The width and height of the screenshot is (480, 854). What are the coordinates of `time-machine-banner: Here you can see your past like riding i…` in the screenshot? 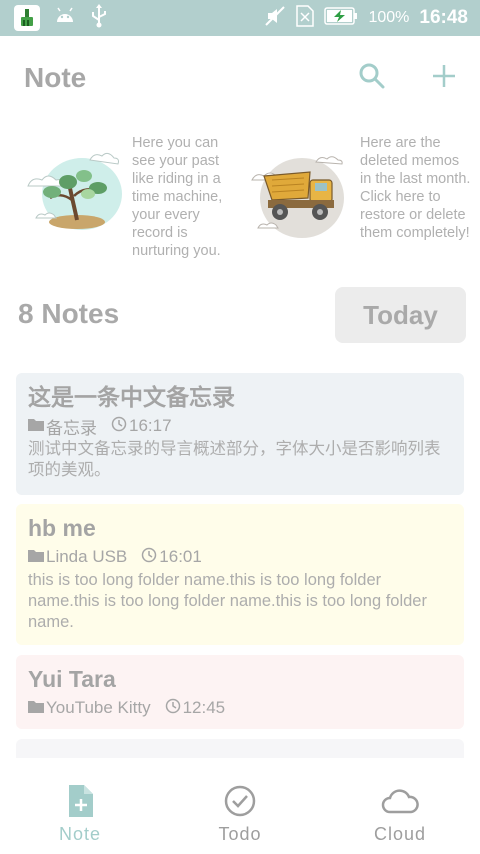 It's located at (127, 198).